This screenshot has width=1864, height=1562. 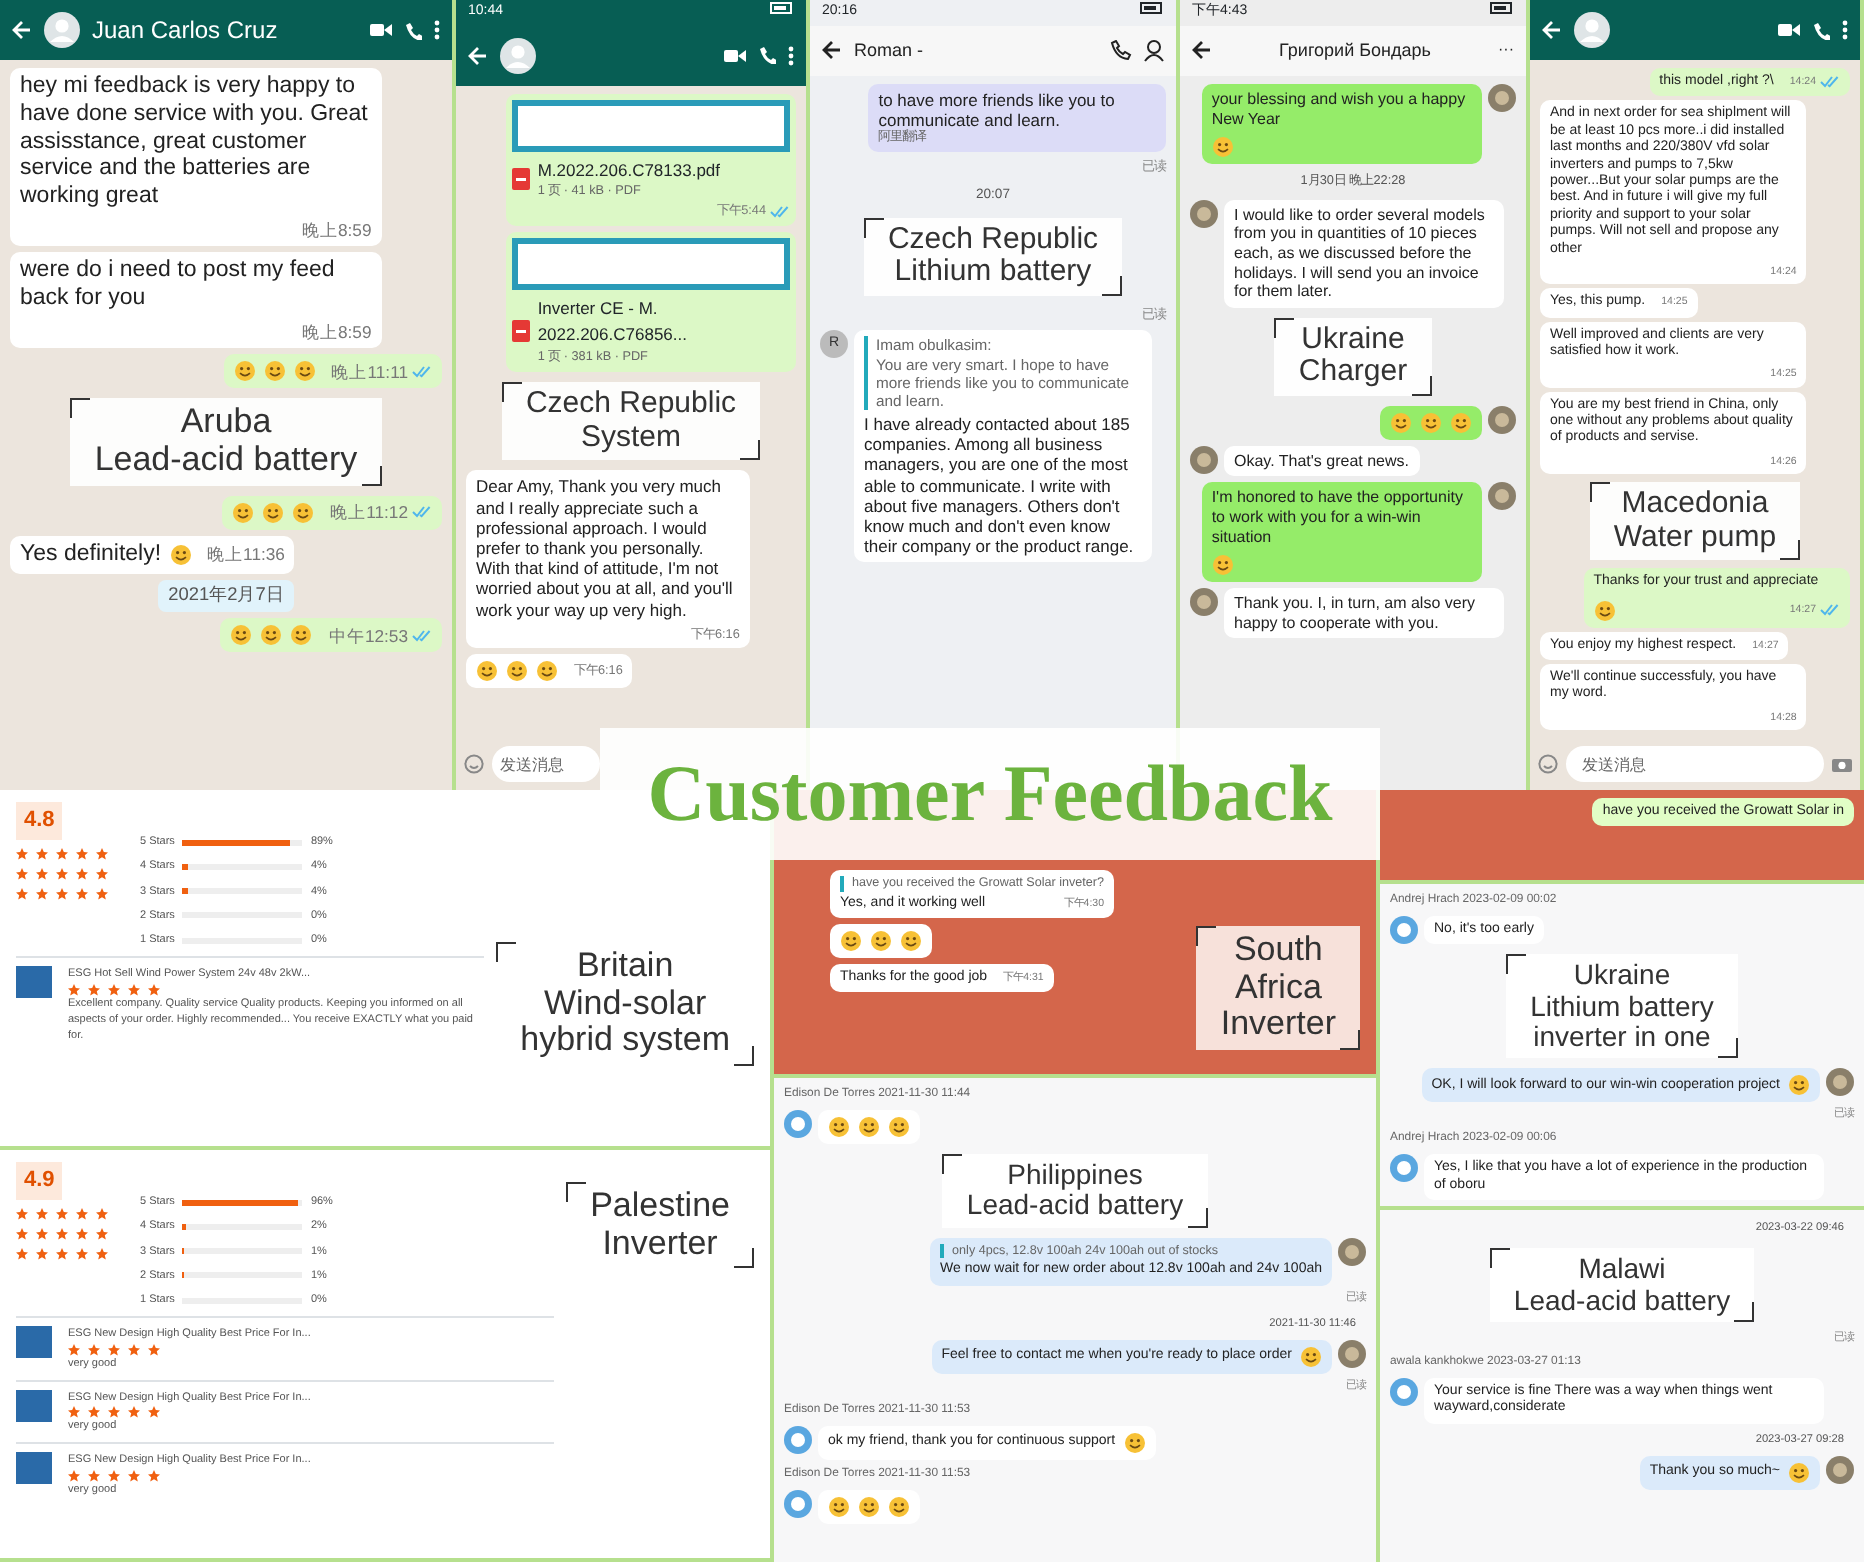 I want to click on overlay-caption: Macedonia Water pump, so click(x=1695, y=521).